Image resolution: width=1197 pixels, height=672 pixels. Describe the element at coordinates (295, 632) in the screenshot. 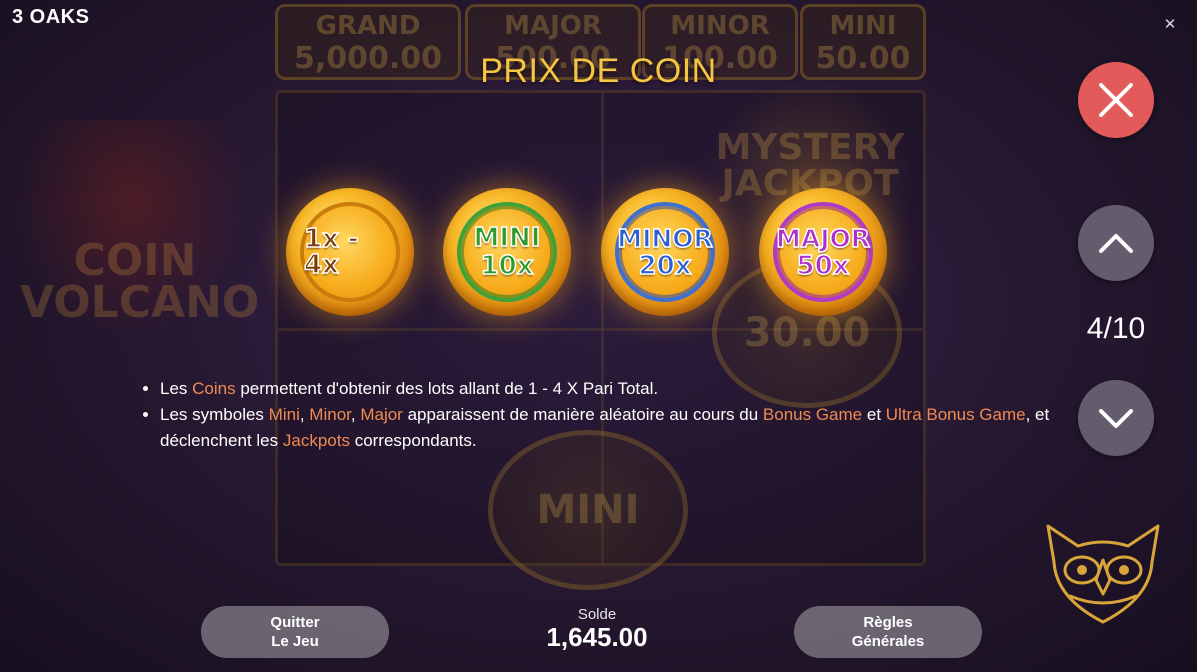

I see `quit-game-button: Quitter Le Jeu` at that location.